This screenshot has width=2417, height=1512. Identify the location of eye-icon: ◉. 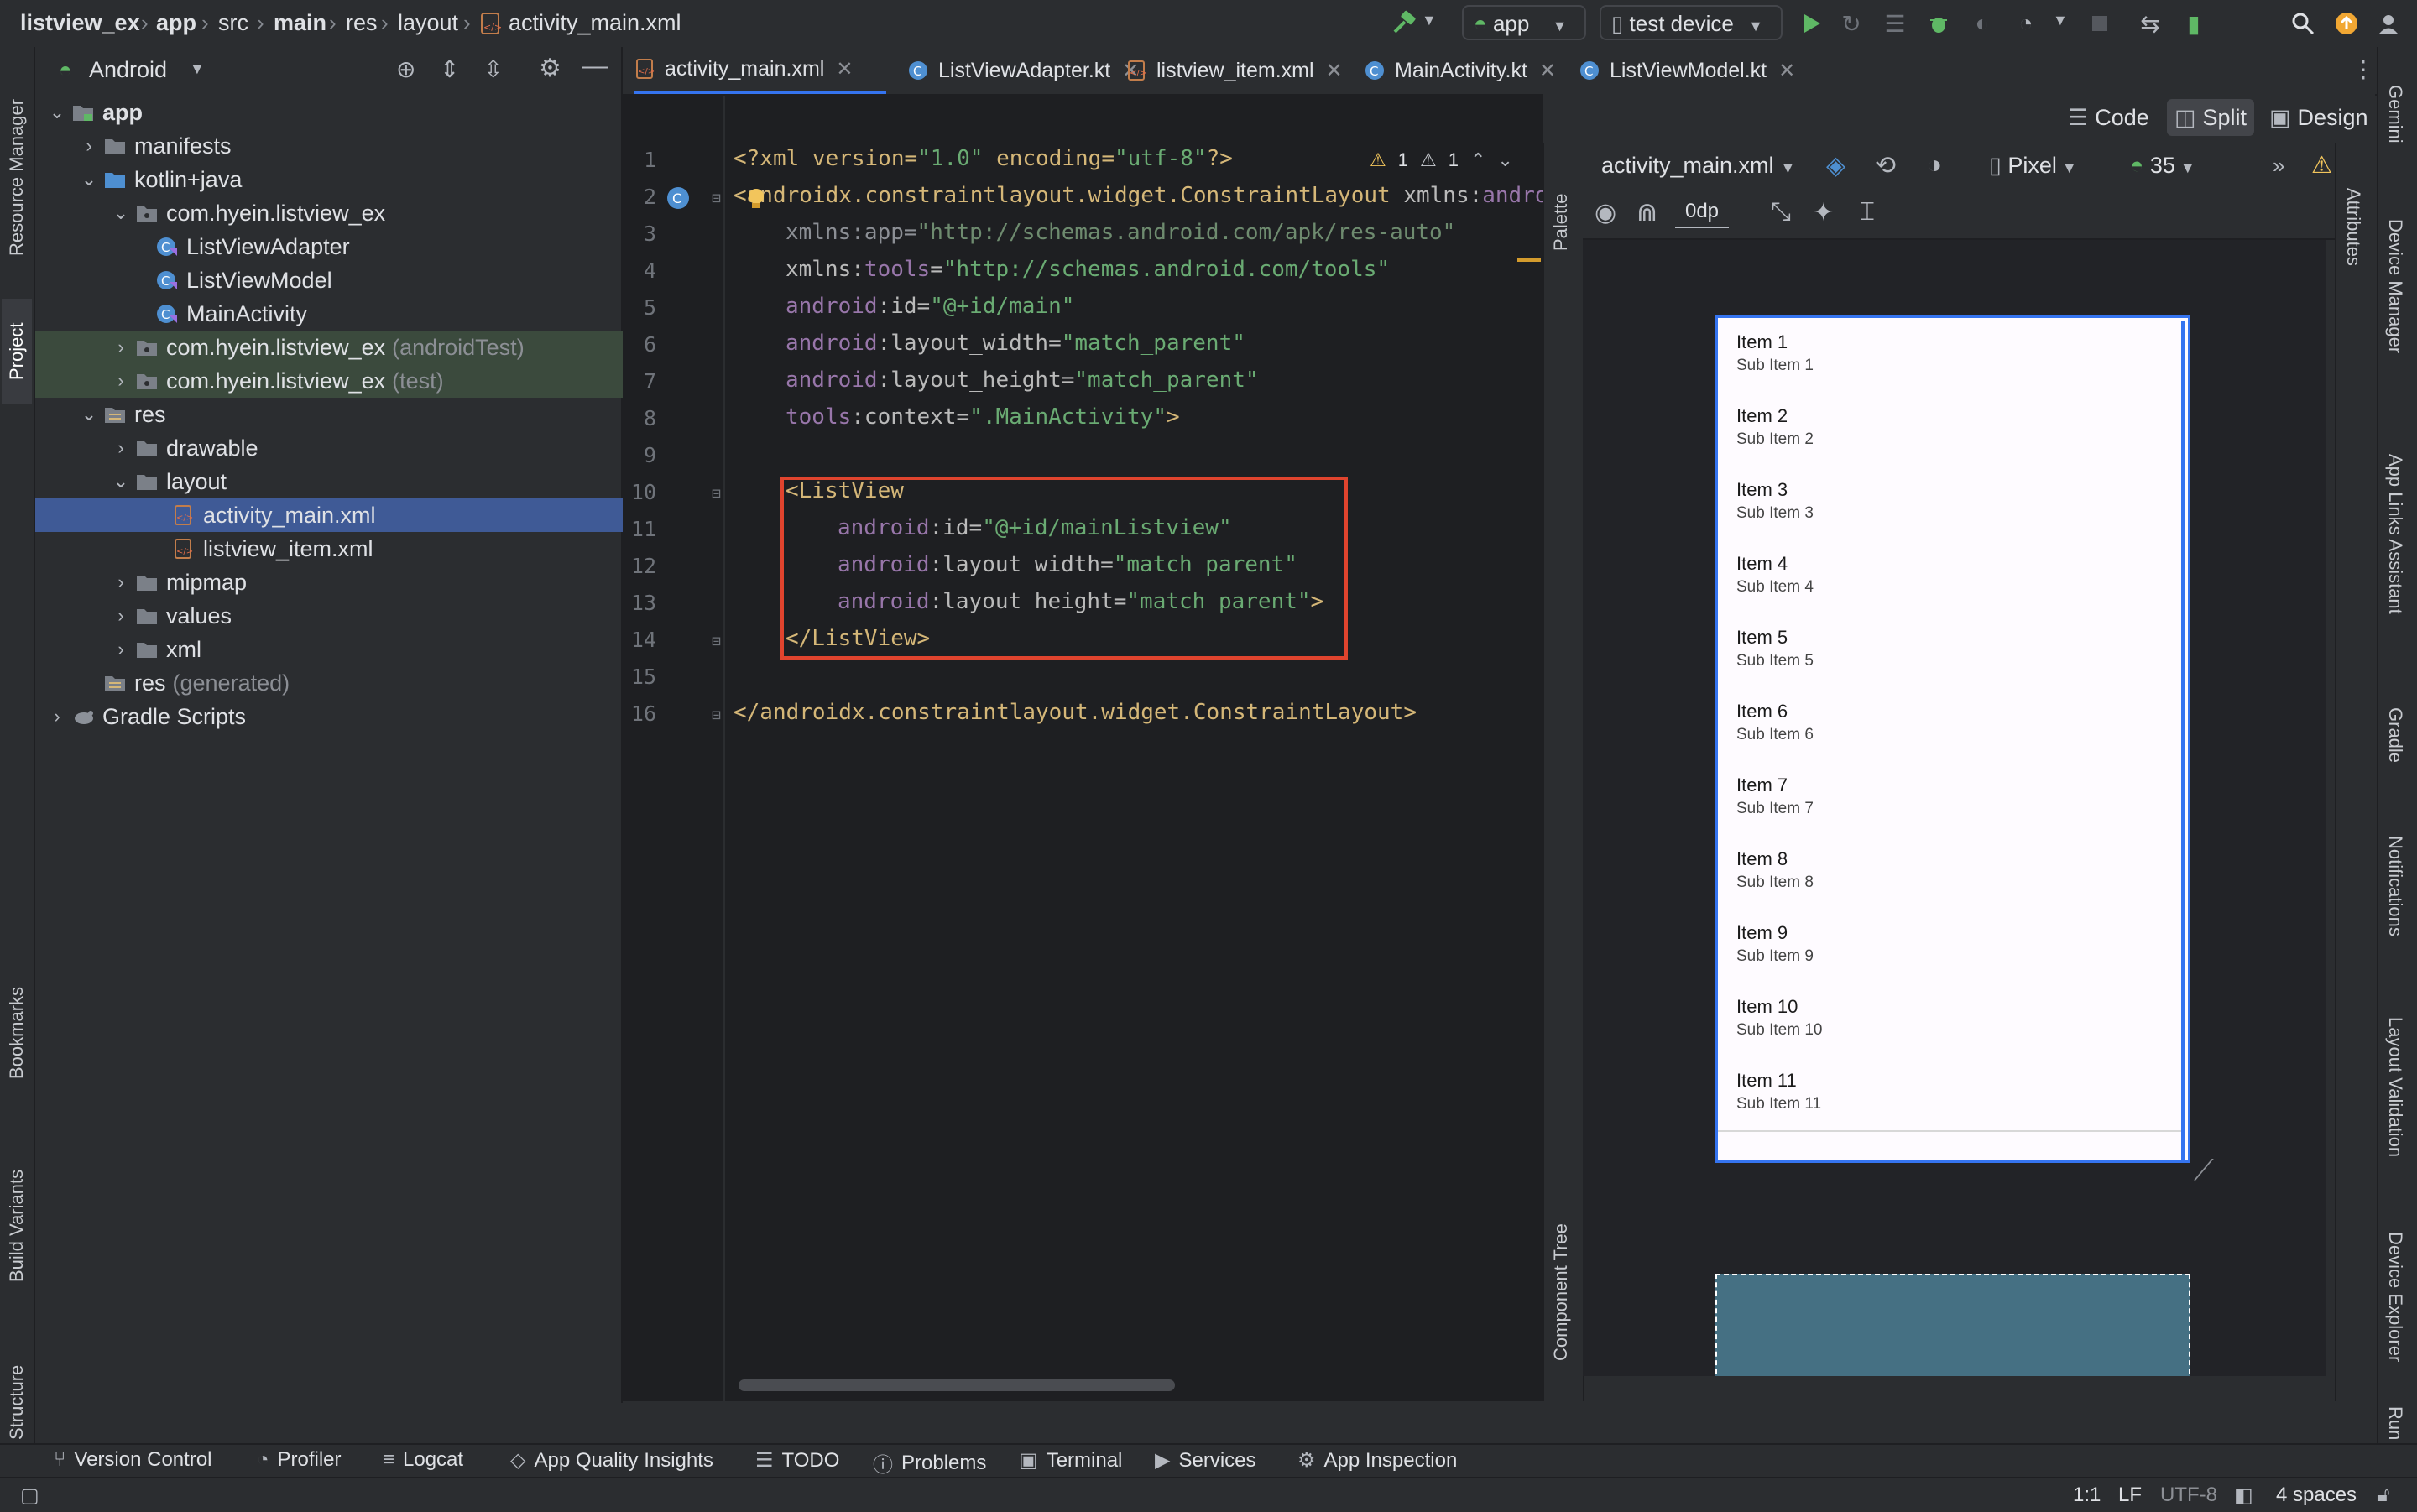
(1605, 212).